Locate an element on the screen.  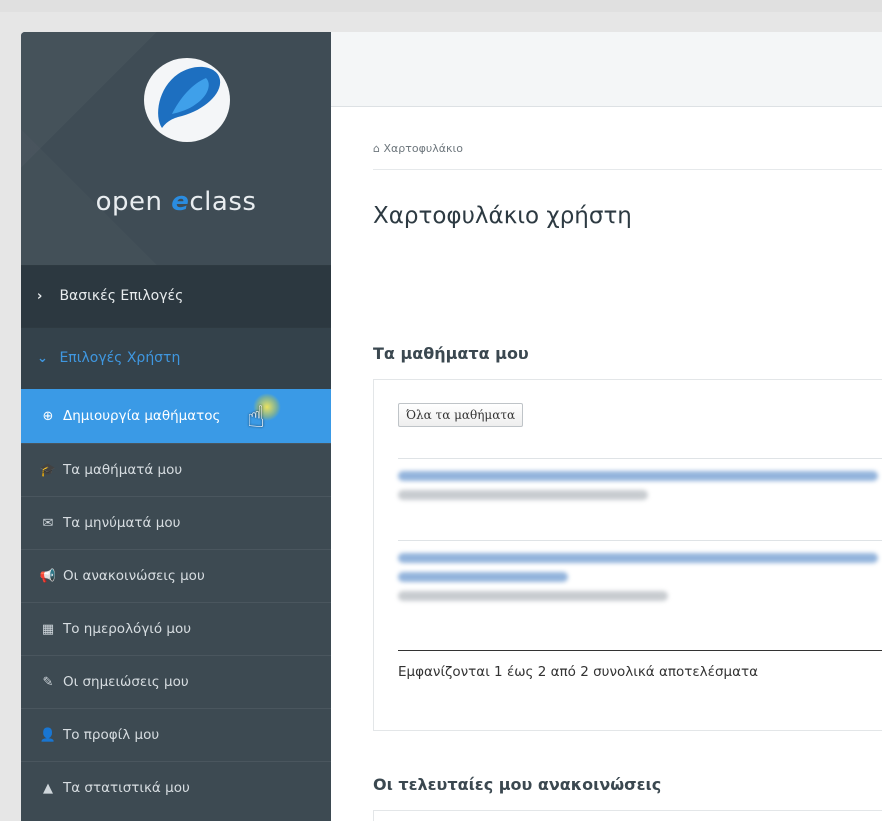
chevron-down-icon: ⌄ is located at coordinates (42, 358).